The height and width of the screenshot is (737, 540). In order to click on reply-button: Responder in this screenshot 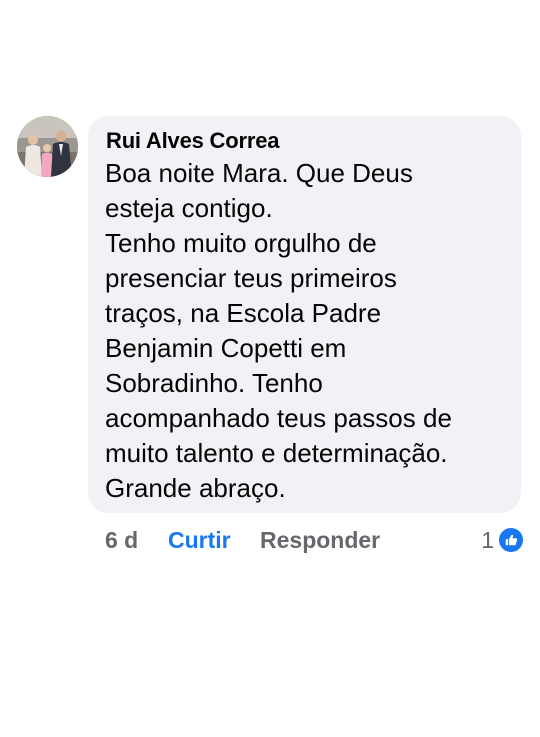, I will do `click(320, 540)`.